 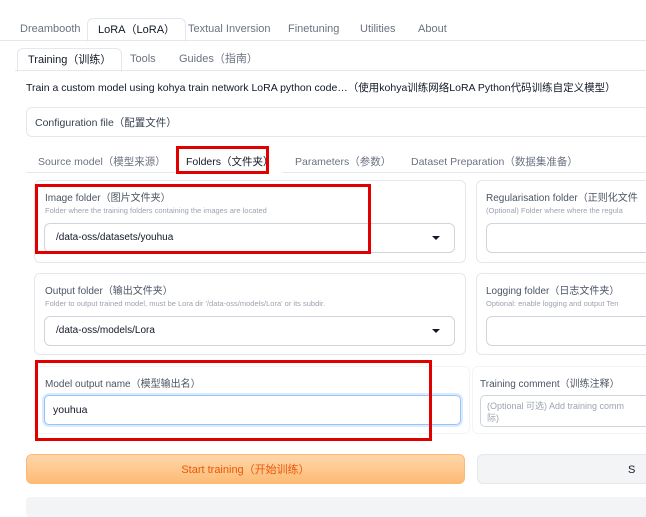 I want to click on tab-source-model: Source model（模型来源）, so click(x=102, y=162).